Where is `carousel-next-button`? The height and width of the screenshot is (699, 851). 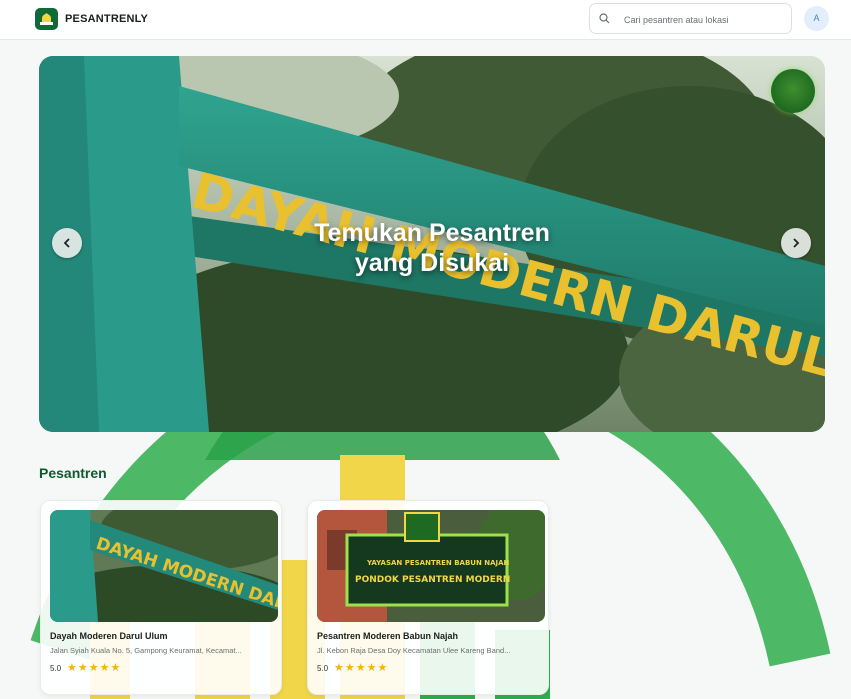 carousel-next-button is located at coordinates (796, 243).